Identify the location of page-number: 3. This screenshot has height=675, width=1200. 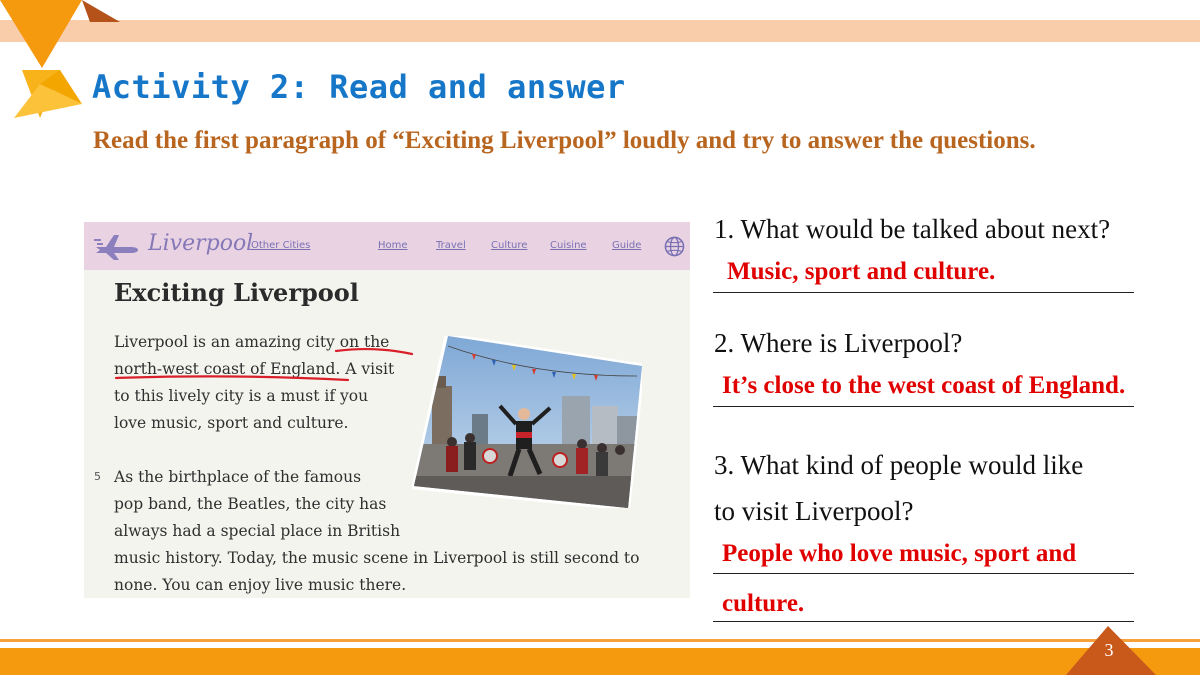
(1109, 650).